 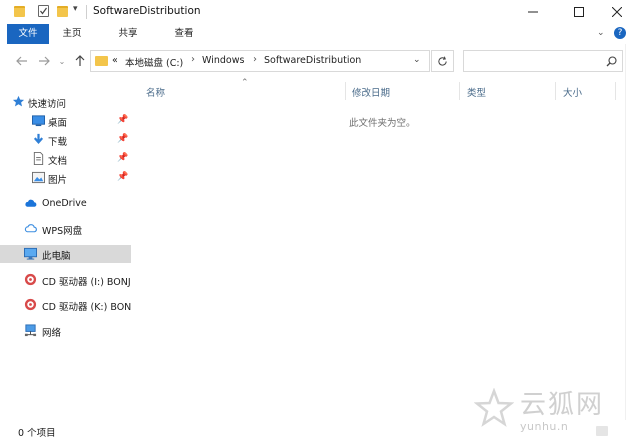 I want to click on sidebar-item-label: 桌面, so click(x=58, y=123).